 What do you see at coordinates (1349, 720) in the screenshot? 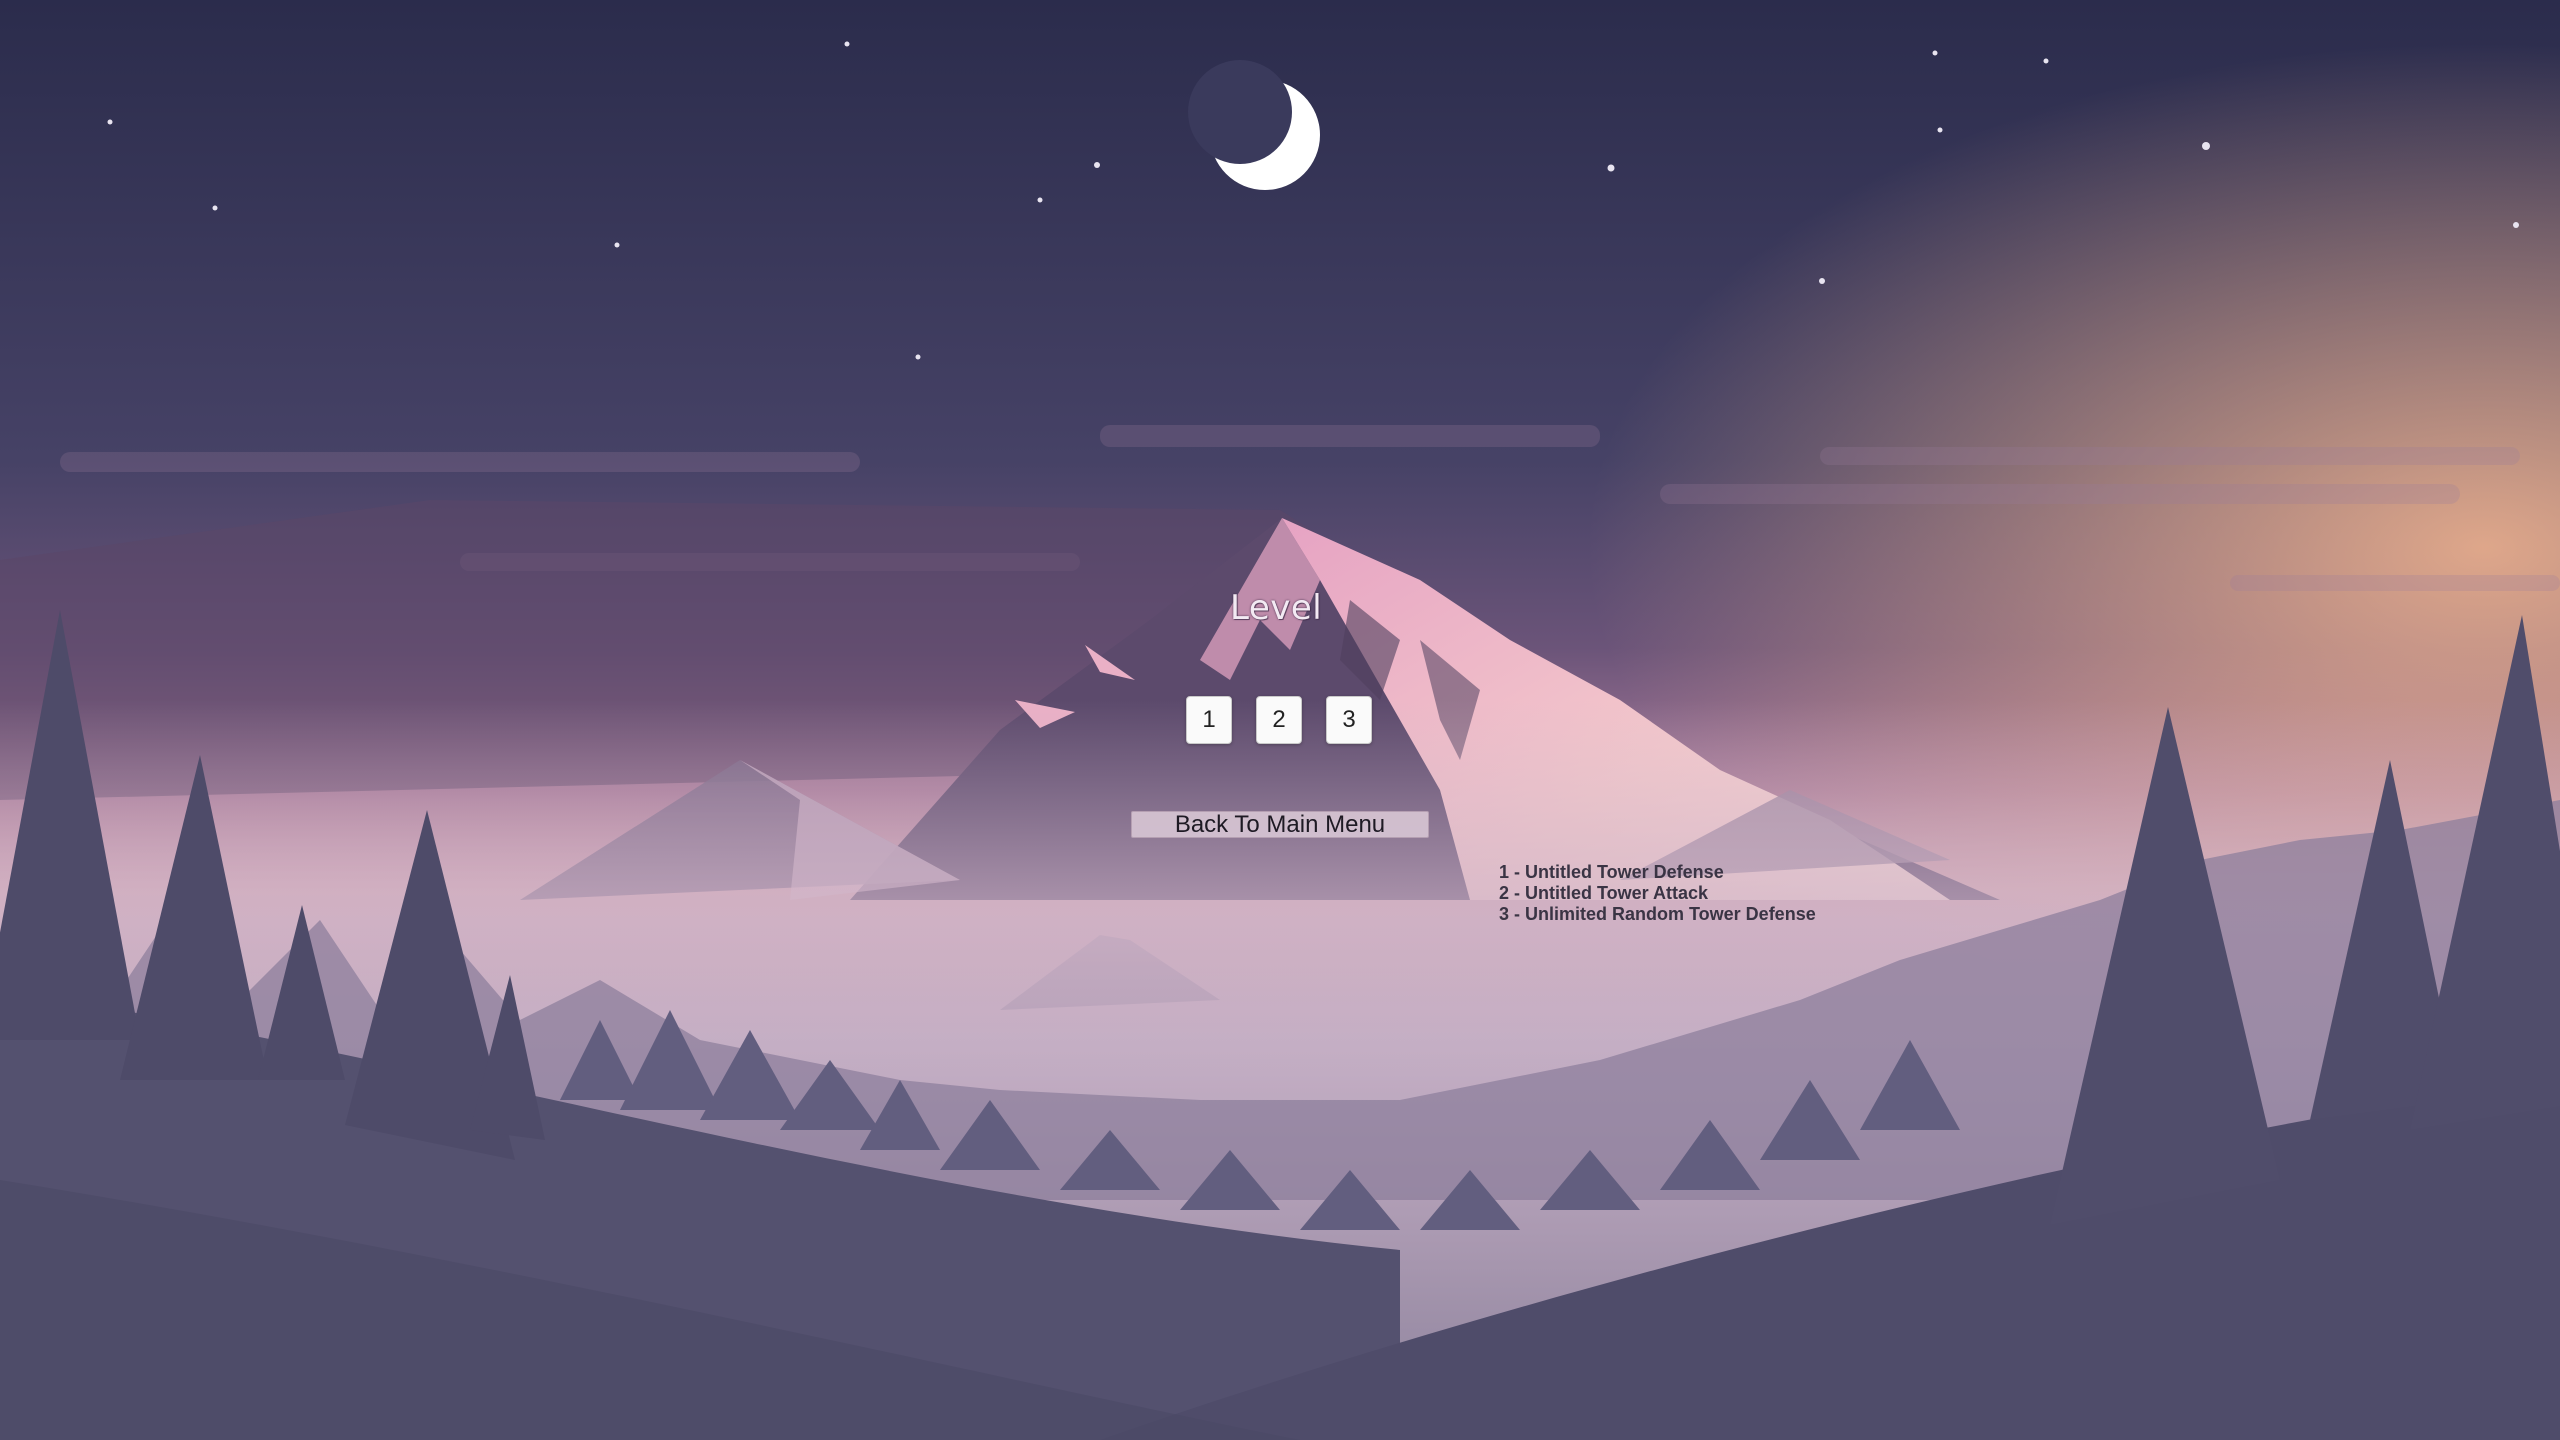
I see `level-3-button: 3` at bounding box center [1349, 720].